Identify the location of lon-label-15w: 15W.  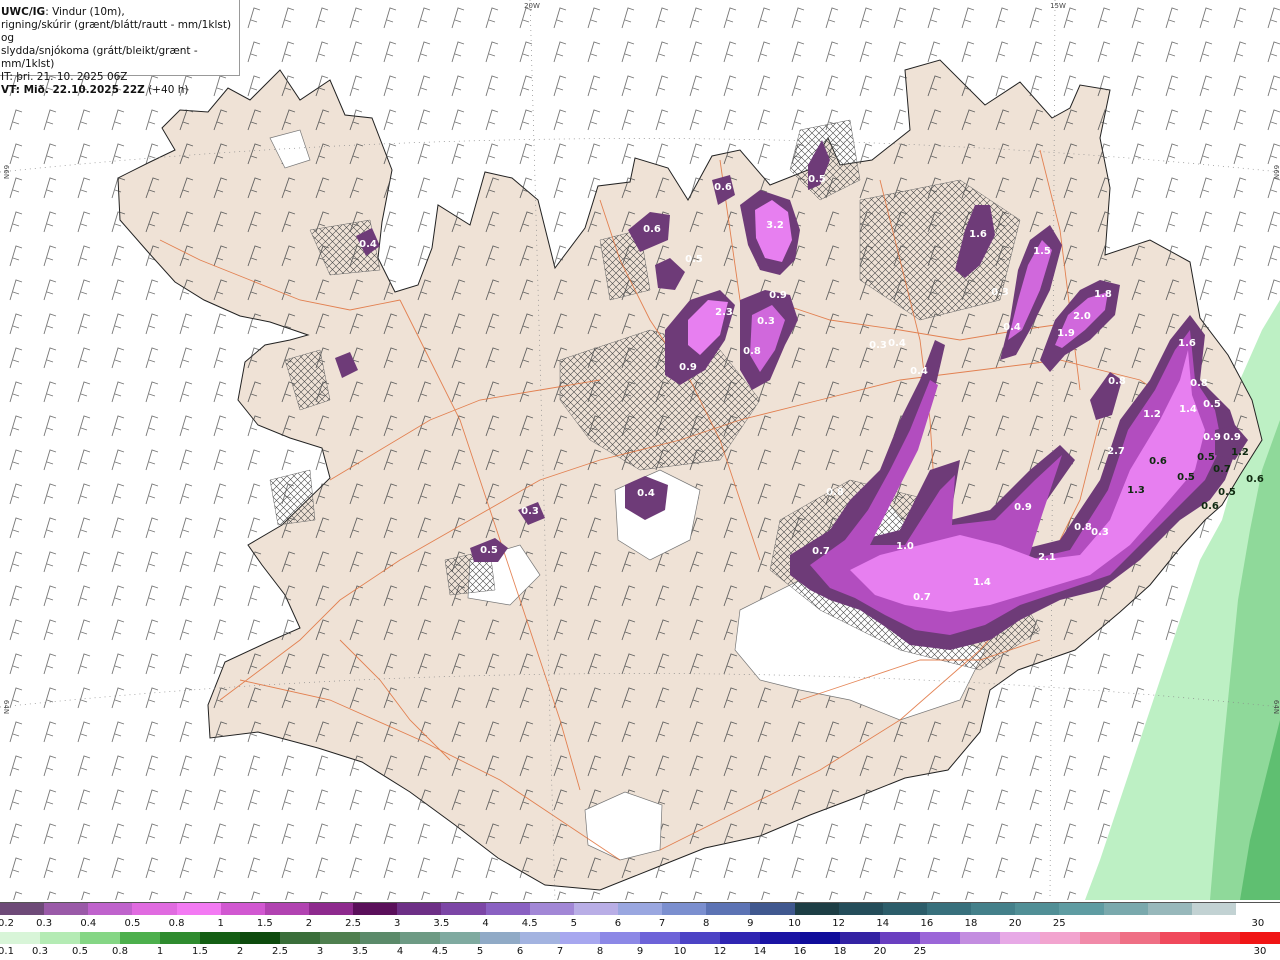
(1058, 6).